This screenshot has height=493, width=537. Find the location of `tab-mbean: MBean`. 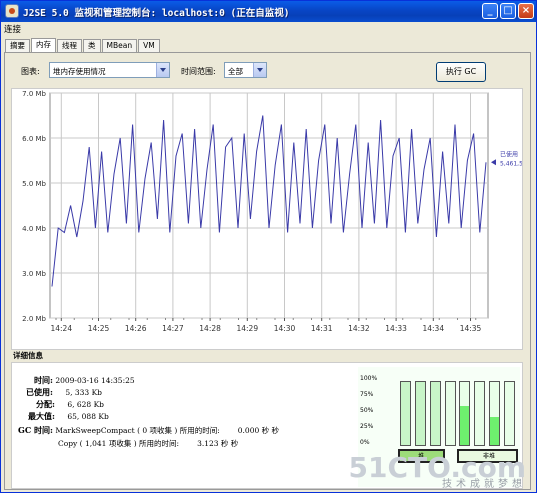

tab-mbean: MBean is located at coordinates (119, 45).